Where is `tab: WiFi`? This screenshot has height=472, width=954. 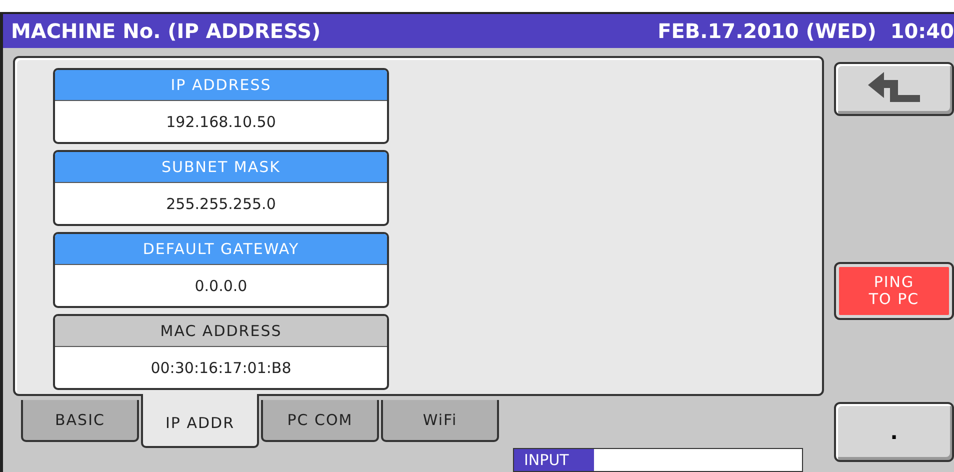 tab: WiFi is located at coordinates (440, 421).